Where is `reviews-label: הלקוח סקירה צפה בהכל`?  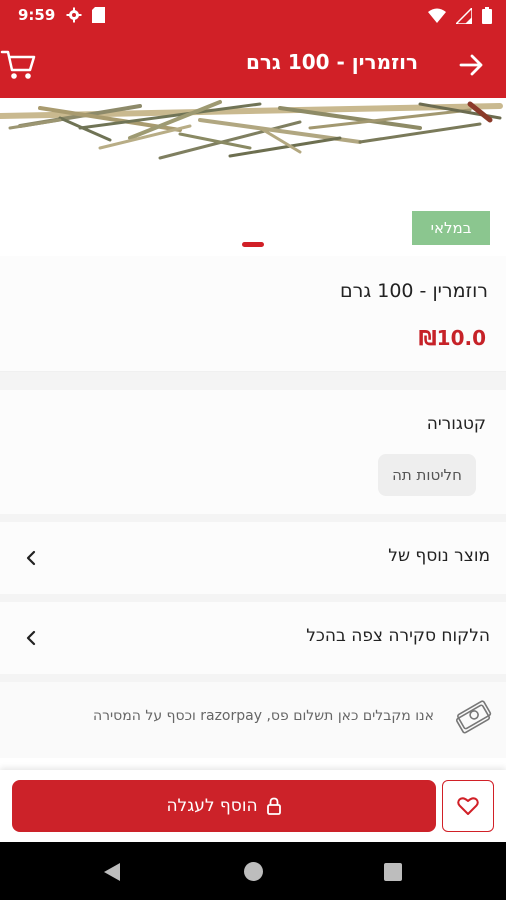 reviews-label: הלקוח סקירה צפה בהכל is located at coordinates (398, 636).